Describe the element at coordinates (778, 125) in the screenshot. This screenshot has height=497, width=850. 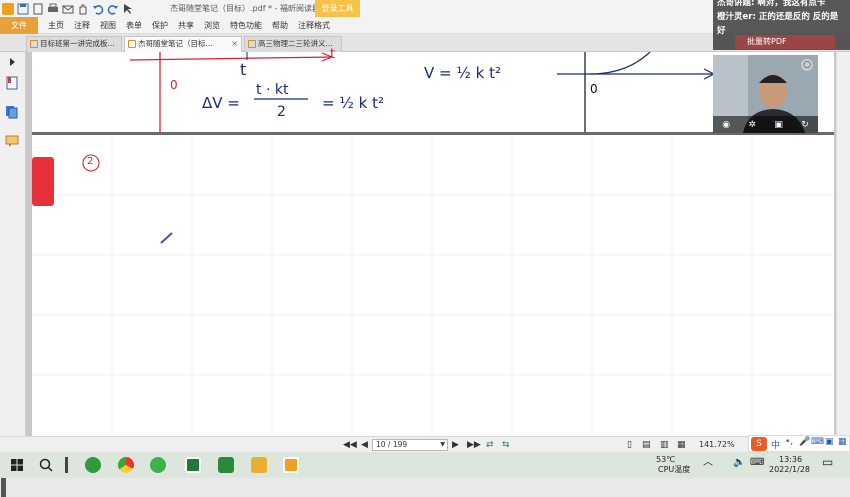
I see `portrait-icon: ▣` at that location.